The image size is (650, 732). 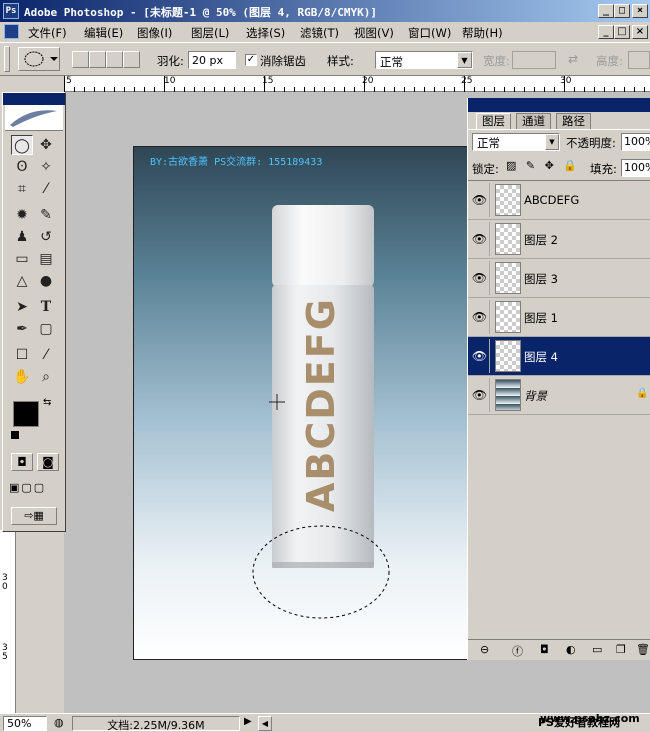 What do you see at coordinates (248, 721) in the screenshot?
I see `status-arrow-icon: ▶` at bounding box center [248, 721].